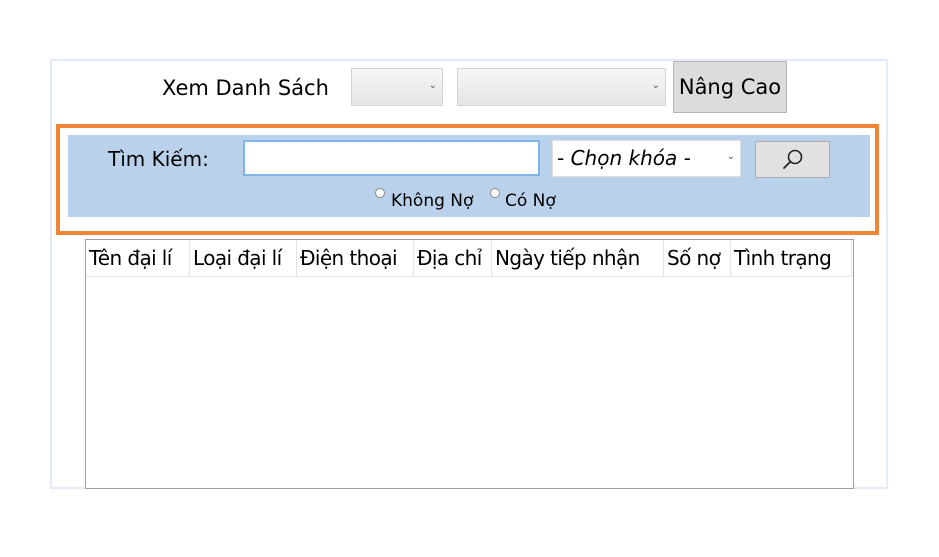 Image resolution: width=939 pixels, height=557 pixels. Describe the element at coordinates (355, 258) in the screenshot. I see `column-header-phone: Điện thoại` at that location.